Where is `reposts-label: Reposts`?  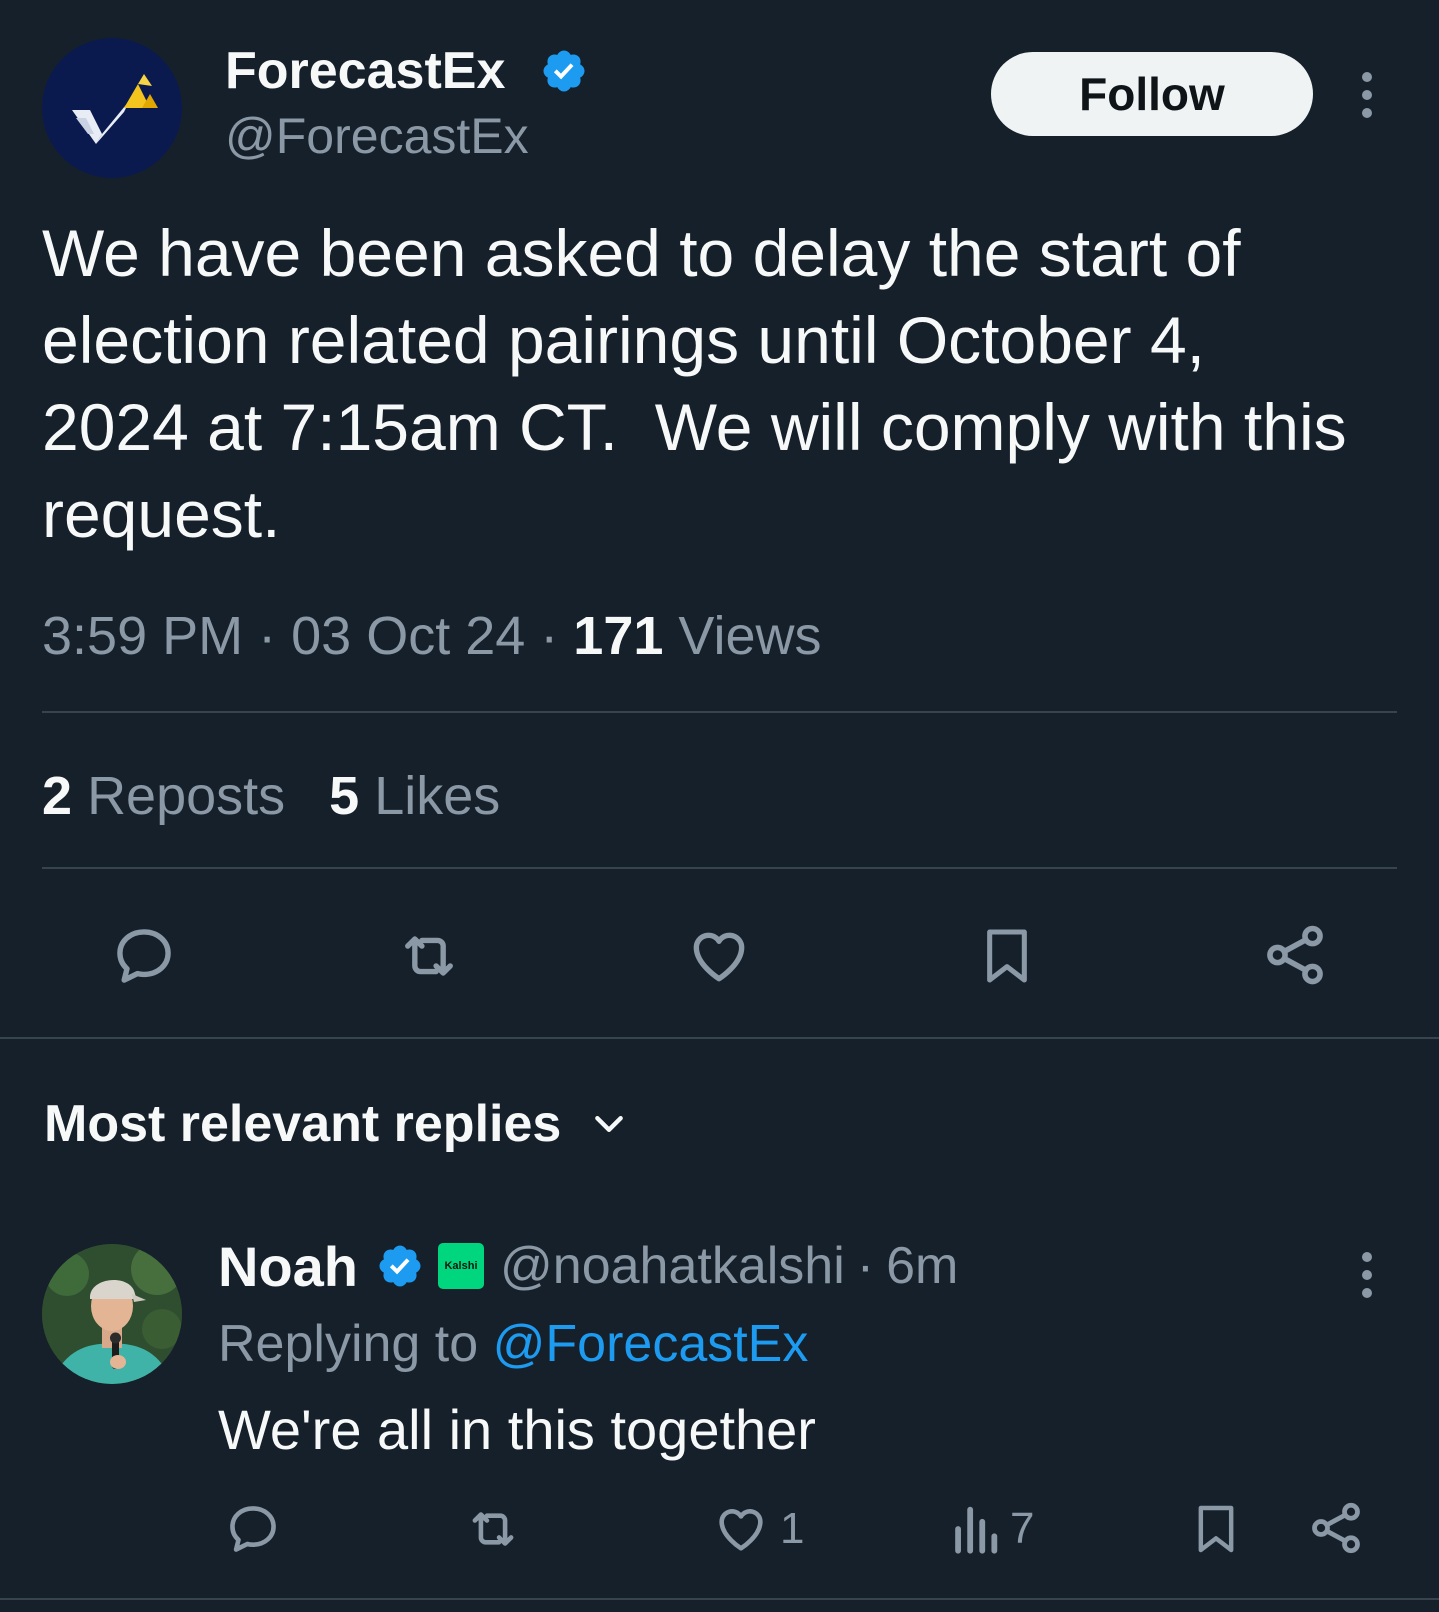 reposts-label: Reposts is located at coordinates (186, 796).